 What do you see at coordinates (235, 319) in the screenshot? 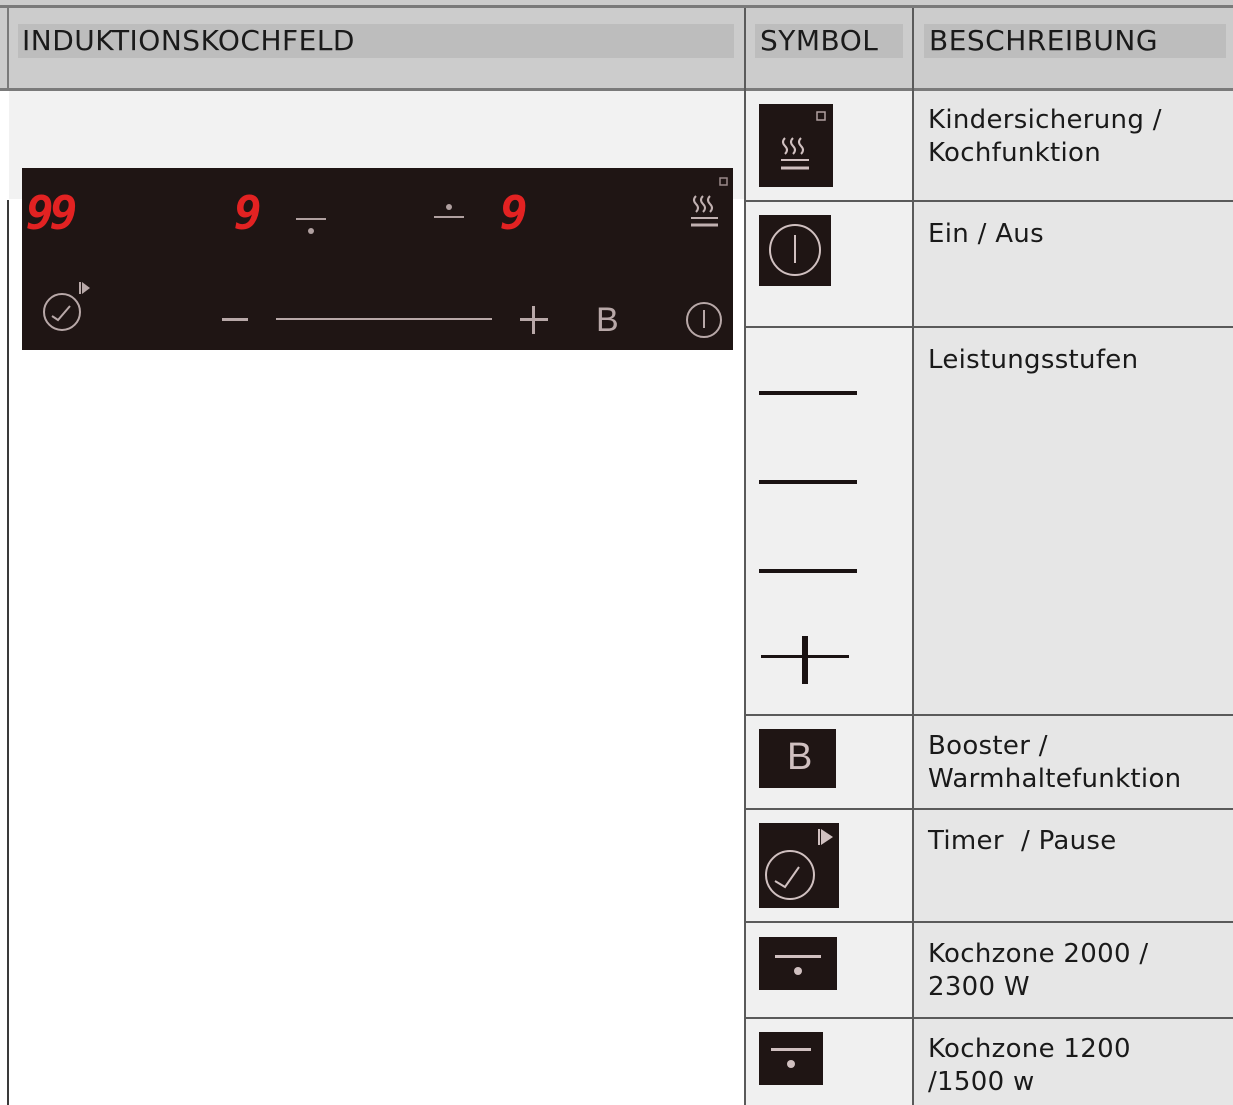
I see `minus-button` at bounding box center [235, 319].